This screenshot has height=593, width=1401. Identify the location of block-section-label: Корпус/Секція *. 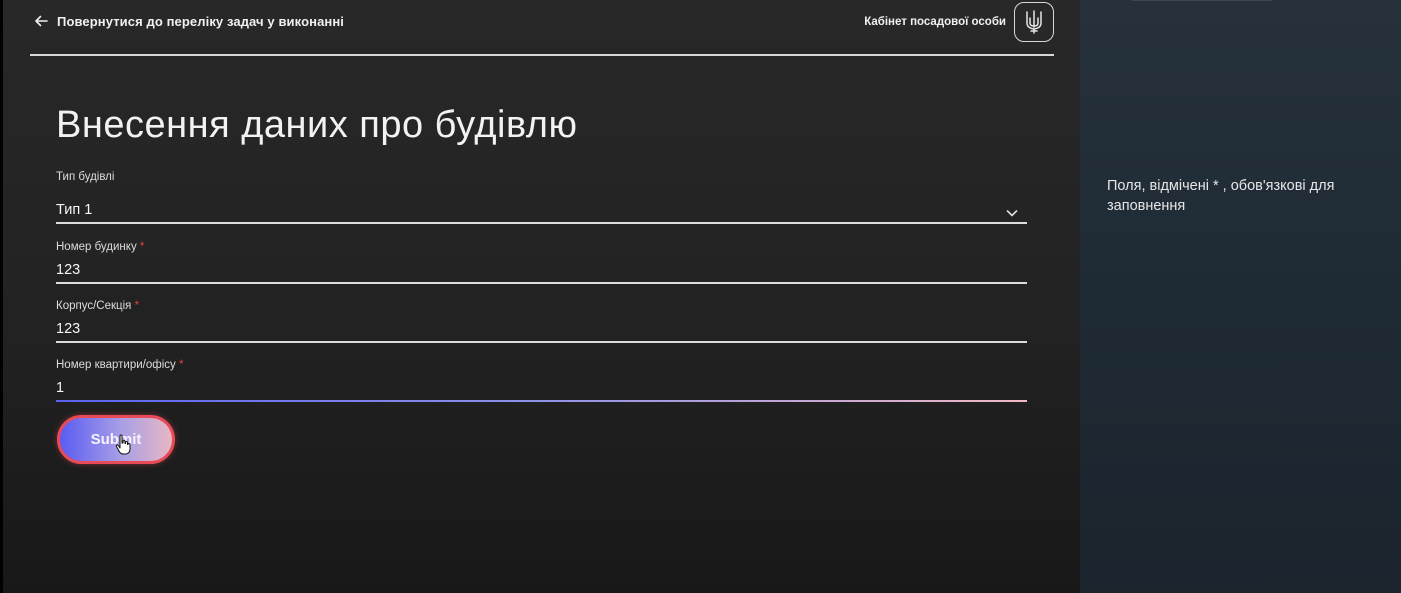
(541, 306).